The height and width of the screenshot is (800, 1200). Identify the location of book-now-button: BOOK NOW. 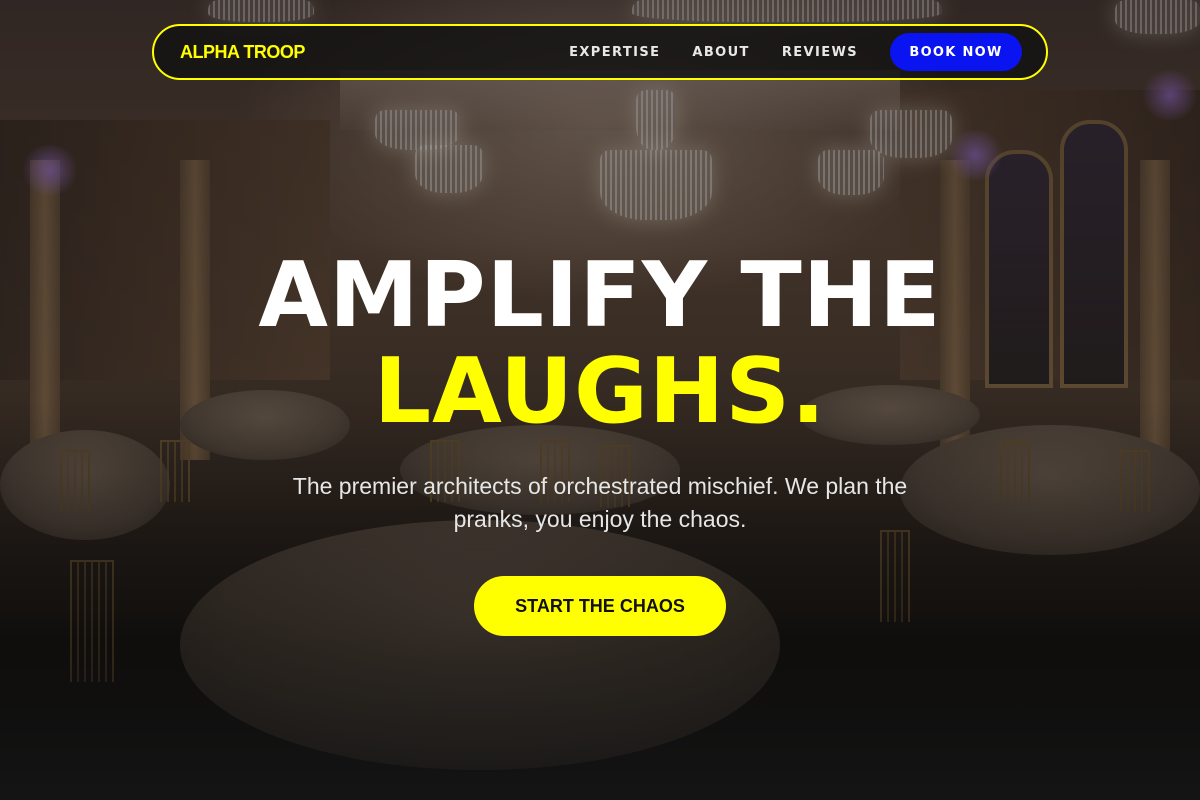
(956, 52).